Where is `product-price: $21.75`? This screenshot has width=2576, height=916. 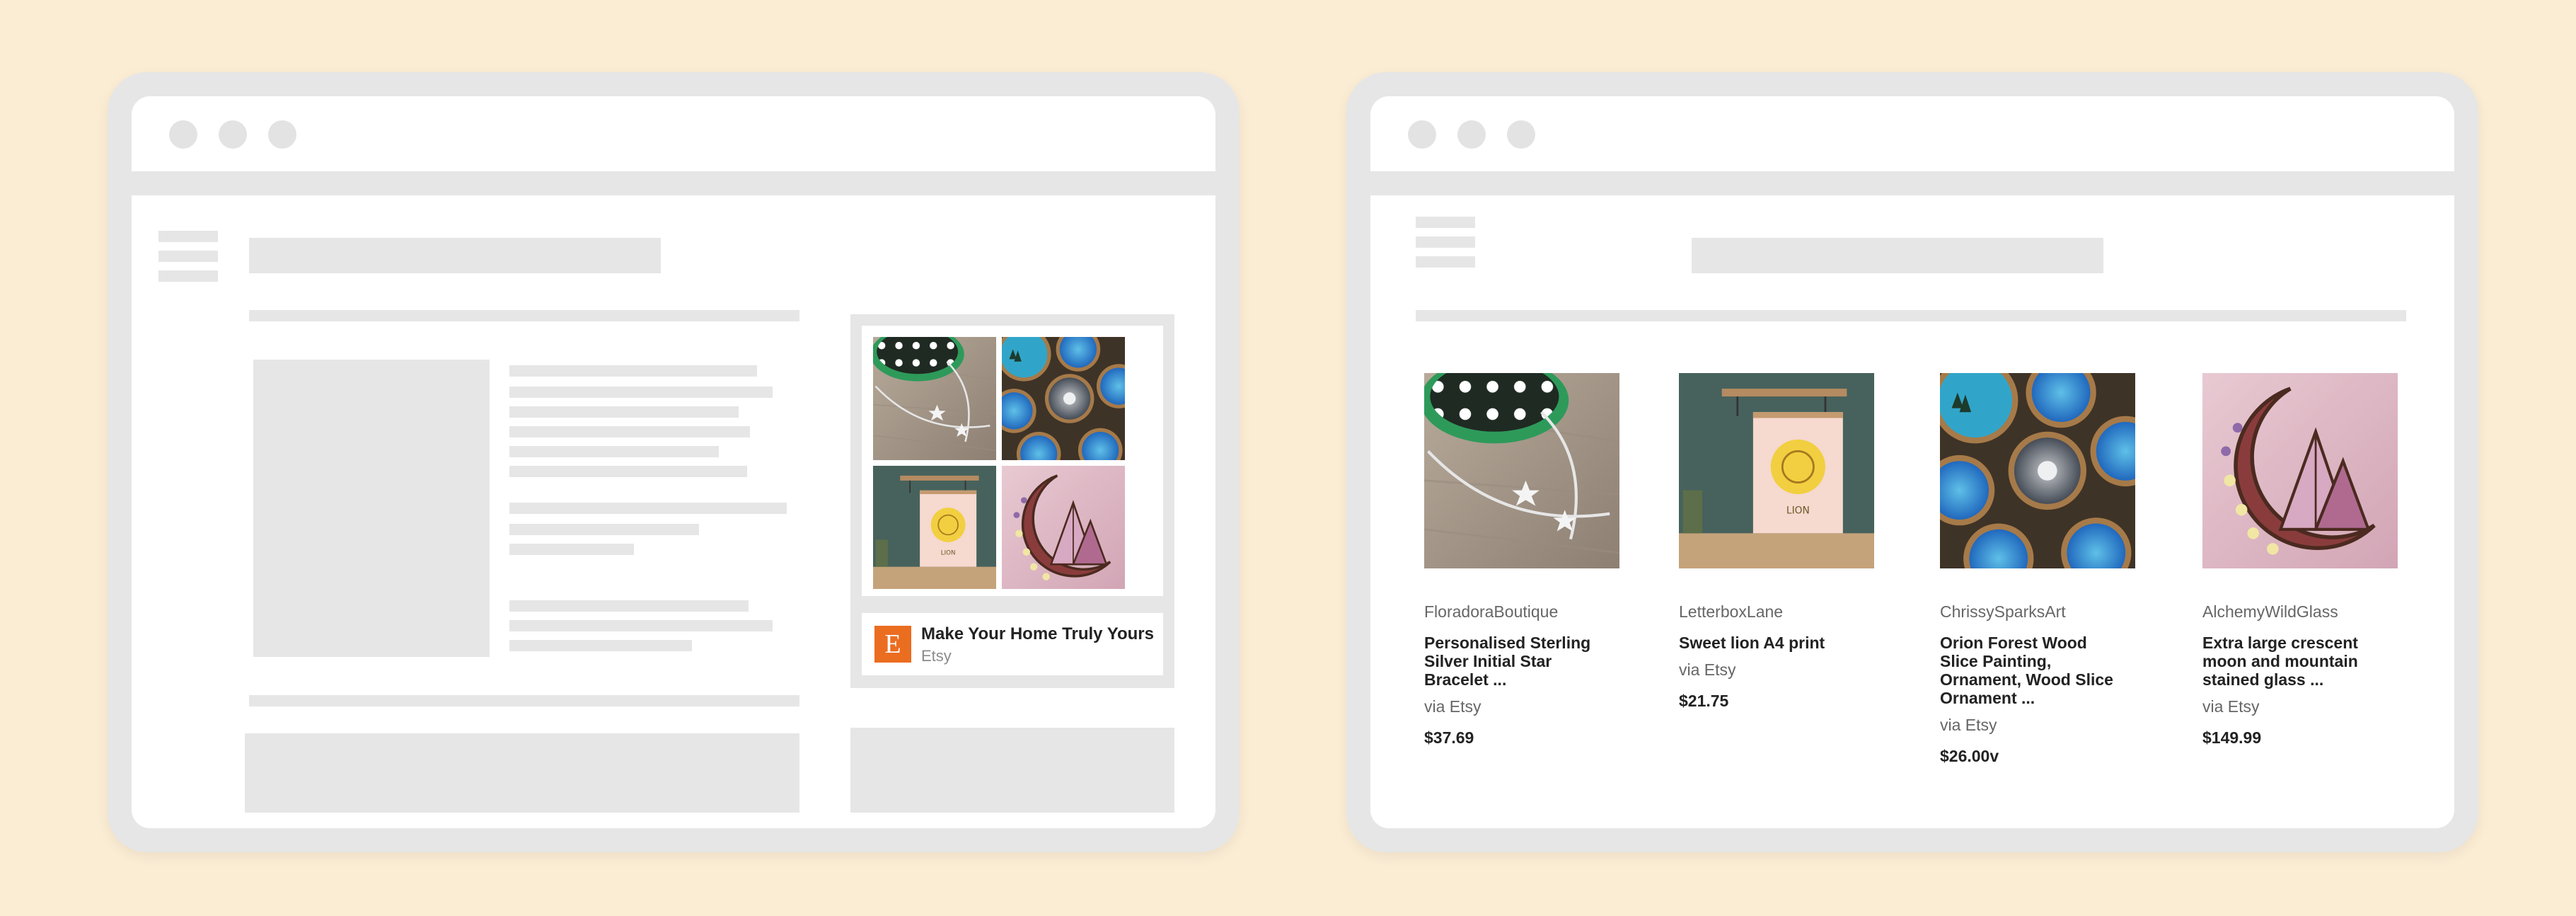 product-price: $21.75 is located at coordinates (1704, 701).